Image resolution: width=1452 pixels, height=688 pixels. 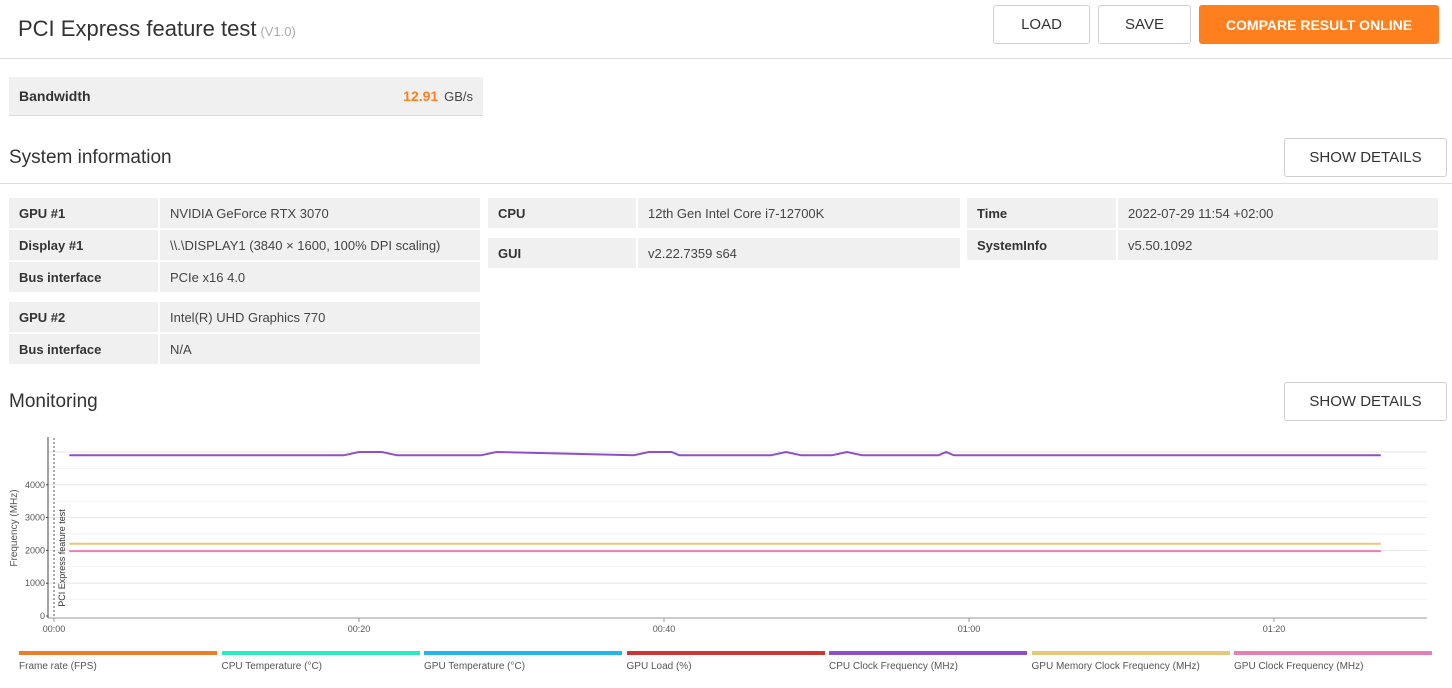 What do you see at coordinates (458, 96) in the screenshot?
I see `bandwidth-unit: GB/s` at bounding box center [458, 96].